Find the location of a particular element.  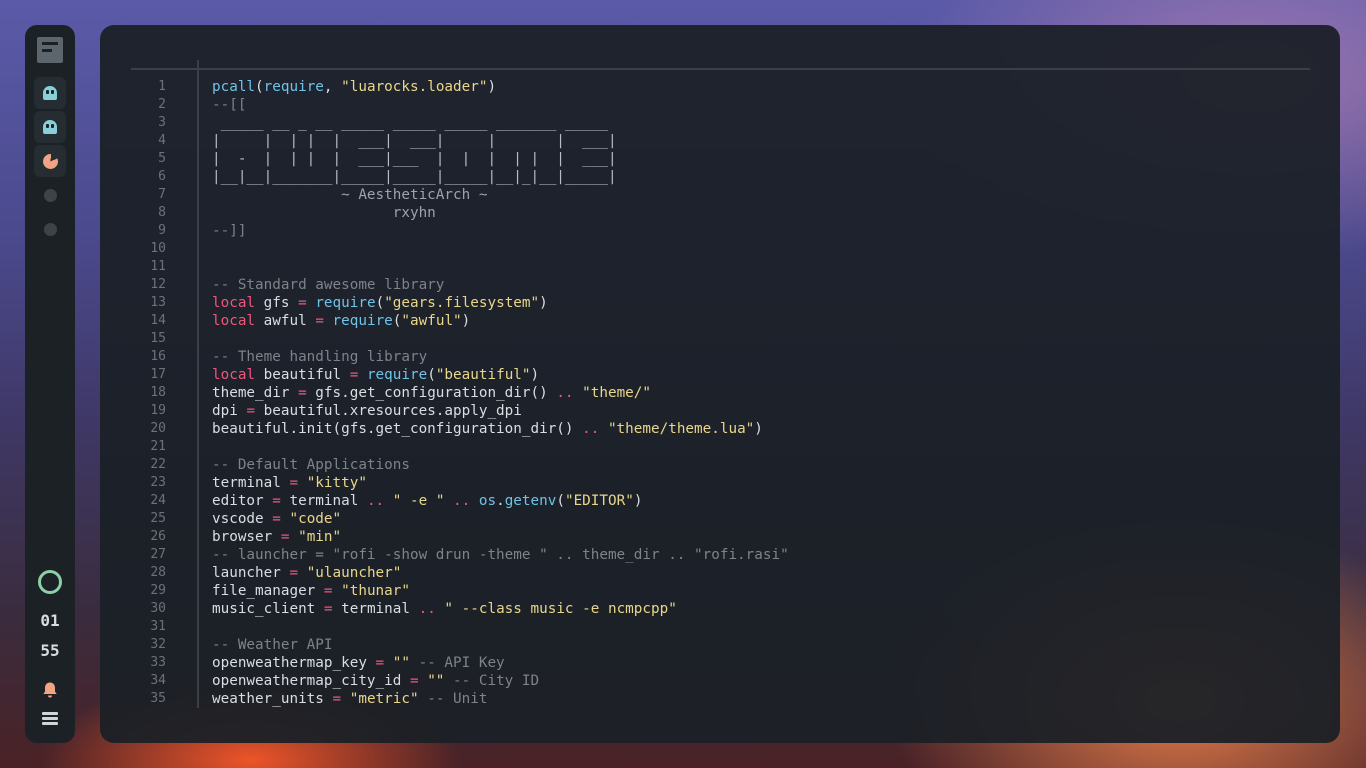

line-number: 27 is located at coordinates (158, 554).